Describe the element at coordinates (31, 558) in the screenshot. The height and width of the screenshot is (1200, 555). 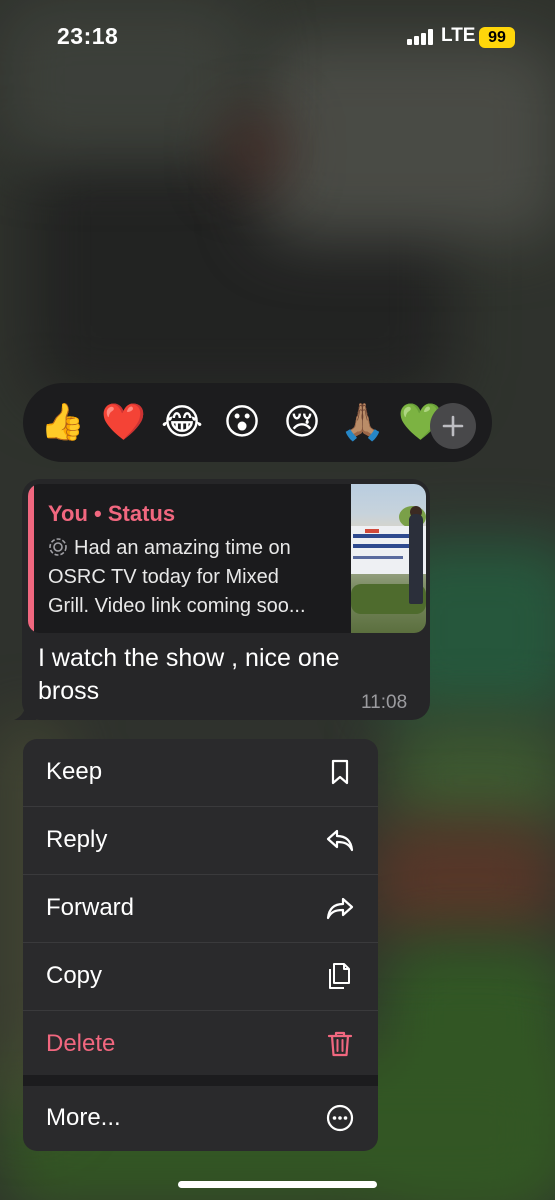
I see `quote-accent-bar` at that location.